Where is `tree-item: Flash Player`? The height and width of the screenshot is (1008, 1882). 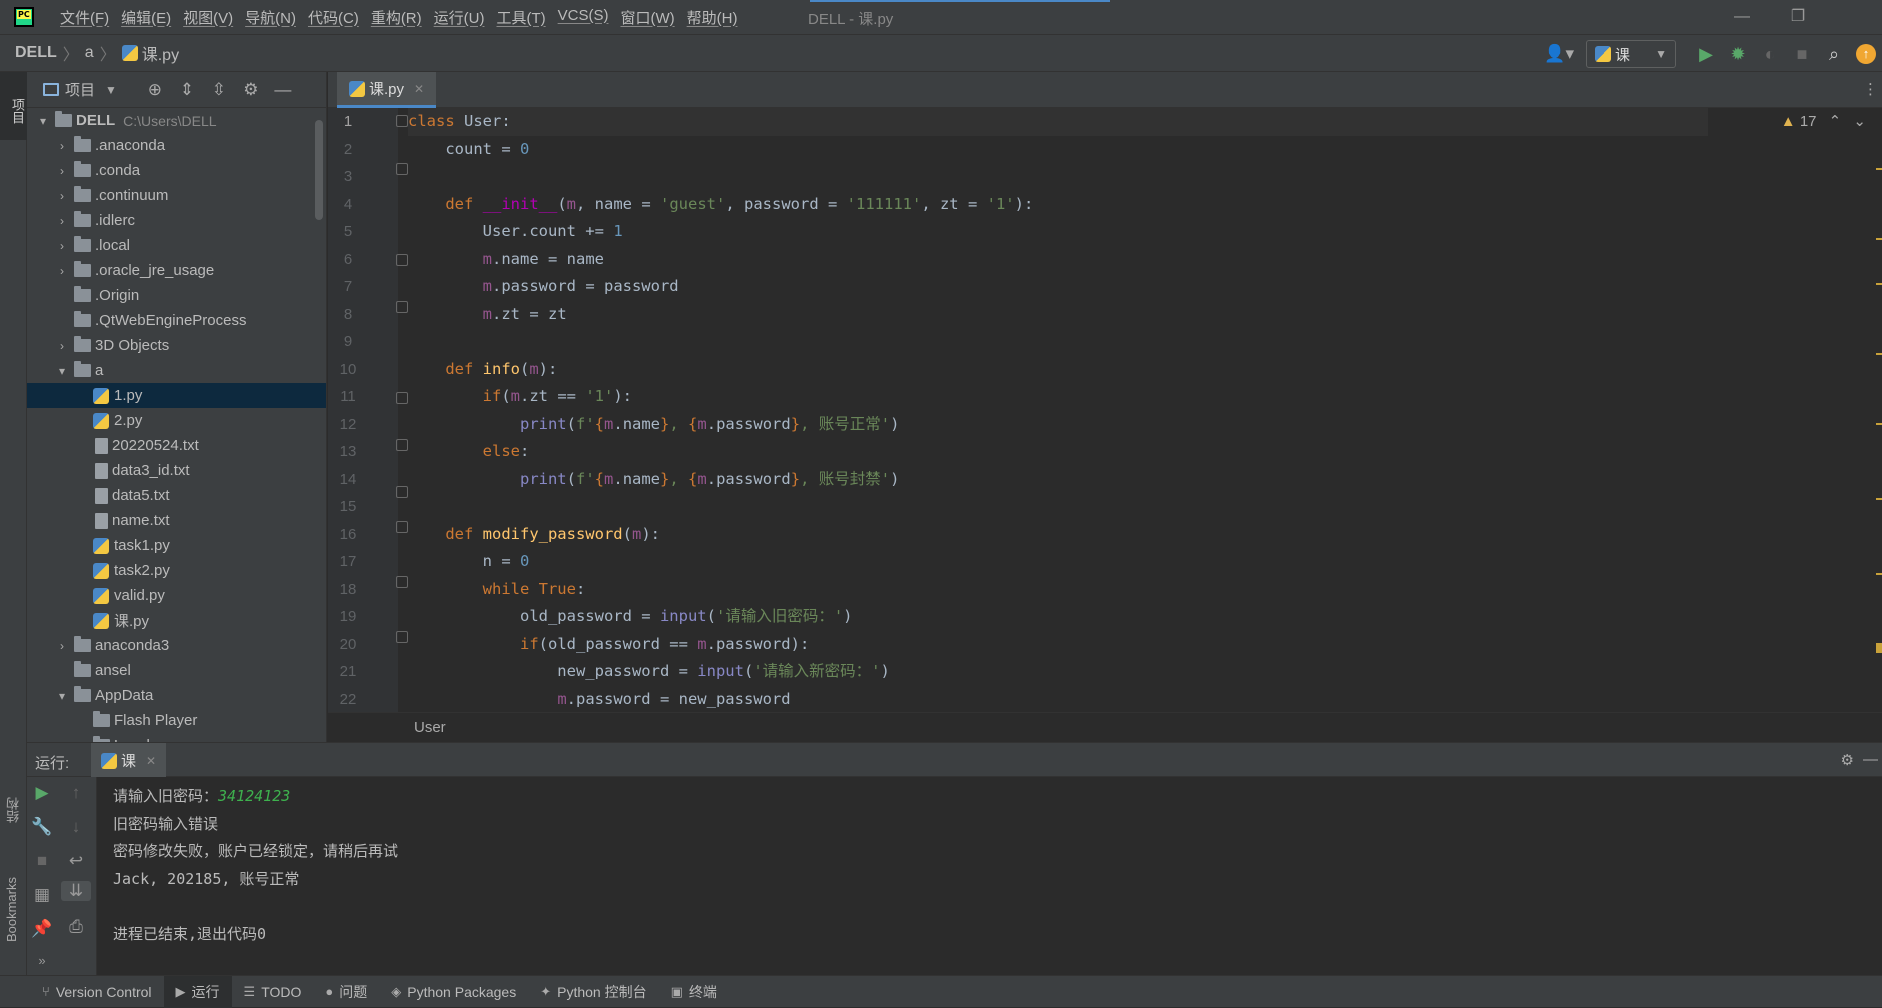 tree-item: Flash Player is located at coordinates (176, 720).